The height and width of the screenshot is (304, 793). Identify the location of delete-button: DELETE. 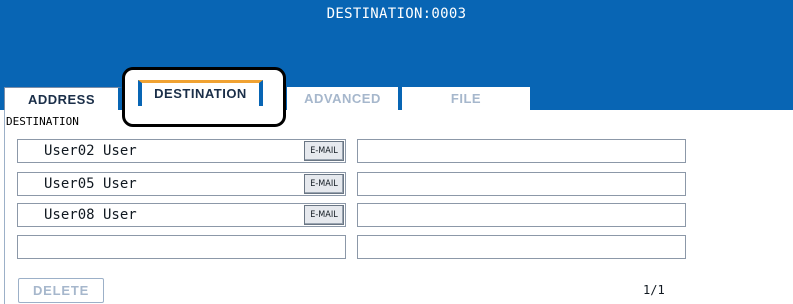
(61, 290).